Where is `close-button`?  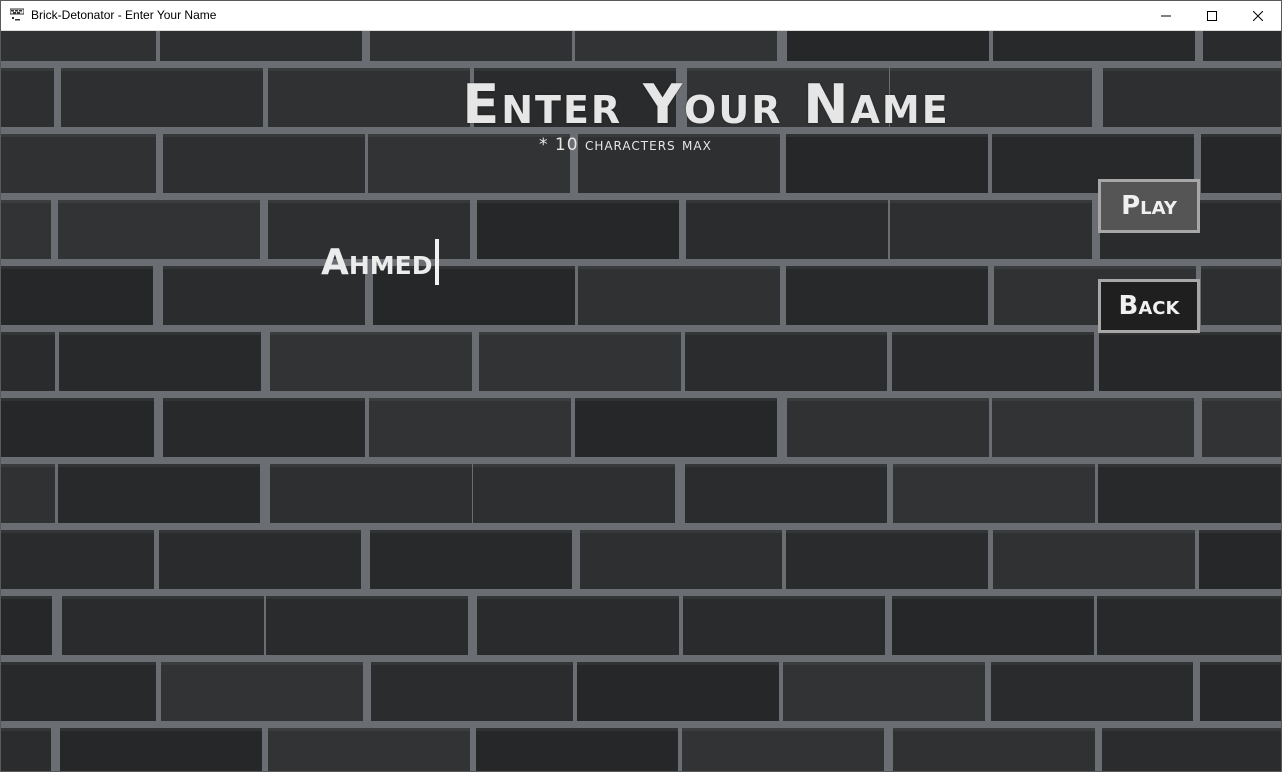 close-button is located at coordinates (1258, 15).